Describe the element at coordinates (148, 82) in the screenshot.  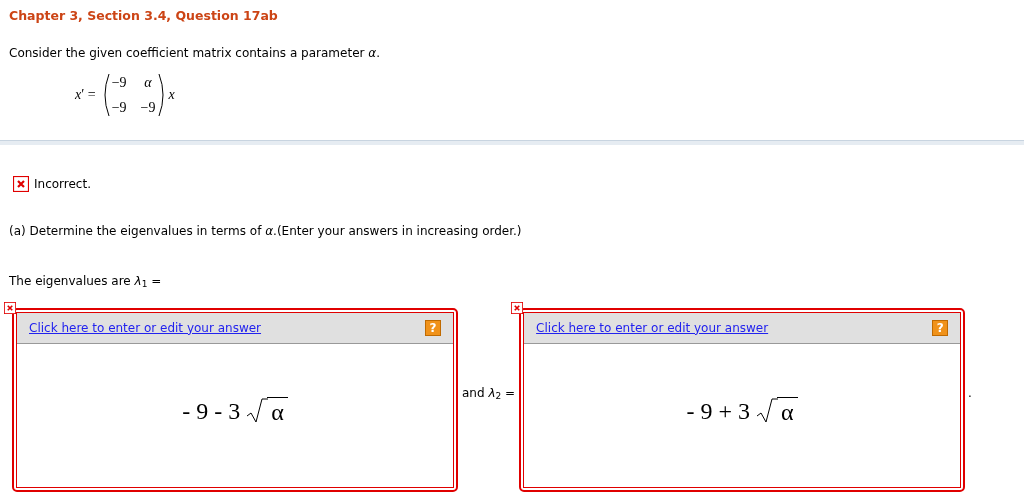
I see `matrix-entry: α` at that location.